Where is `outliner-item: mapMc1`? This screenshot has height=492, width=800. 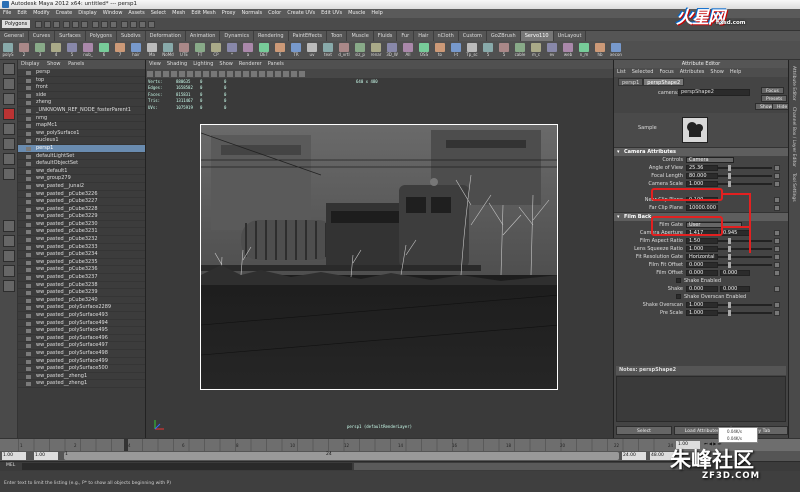 outliner-item: mapMc1 is located at coordinates (81, 126).